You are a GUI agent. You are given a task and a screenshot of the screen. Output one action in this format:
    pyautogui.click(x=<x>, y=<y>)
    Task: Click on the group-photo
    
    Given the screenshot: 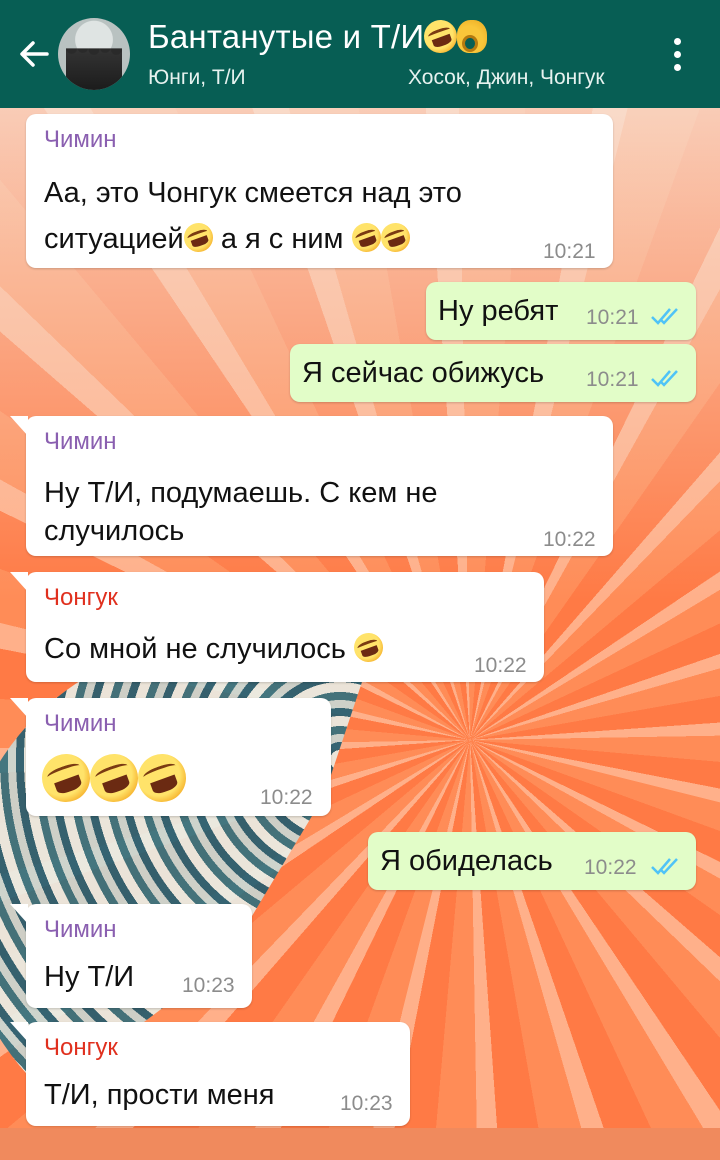 What is the action you would take?
    pyautogui.click(x=94, y=69)
    